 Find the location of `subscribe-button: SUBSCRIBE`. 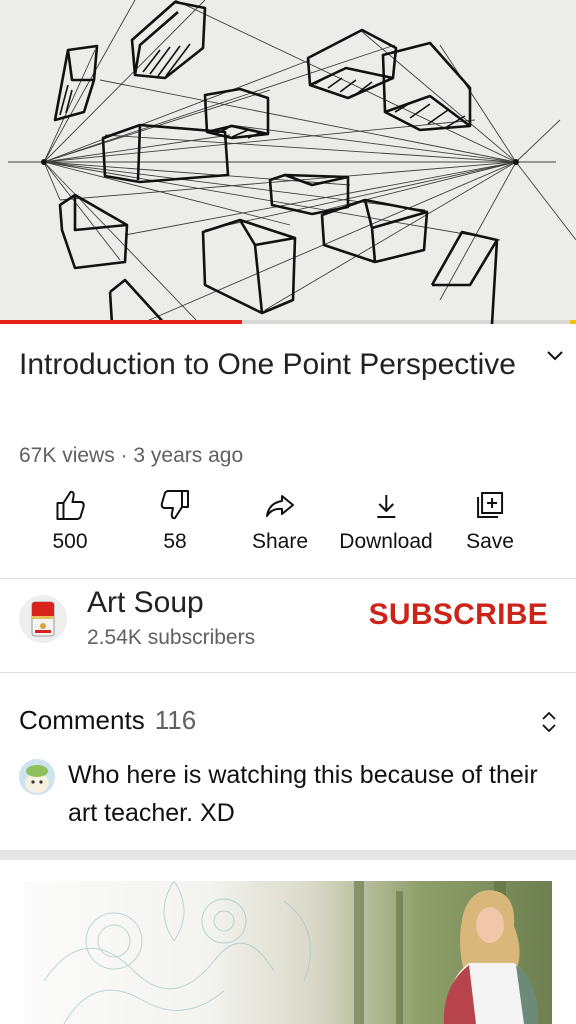

subscribe-button: SUBSCRIBE is located at coordinates (458, 615).